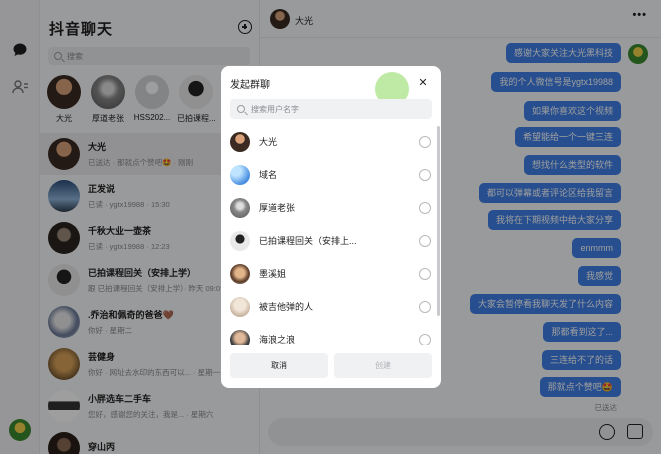  What do you see at coordinates (328, 207) in the screenshot?
I see `contact-row: 厚道老张` at bounding box center [328, 207].